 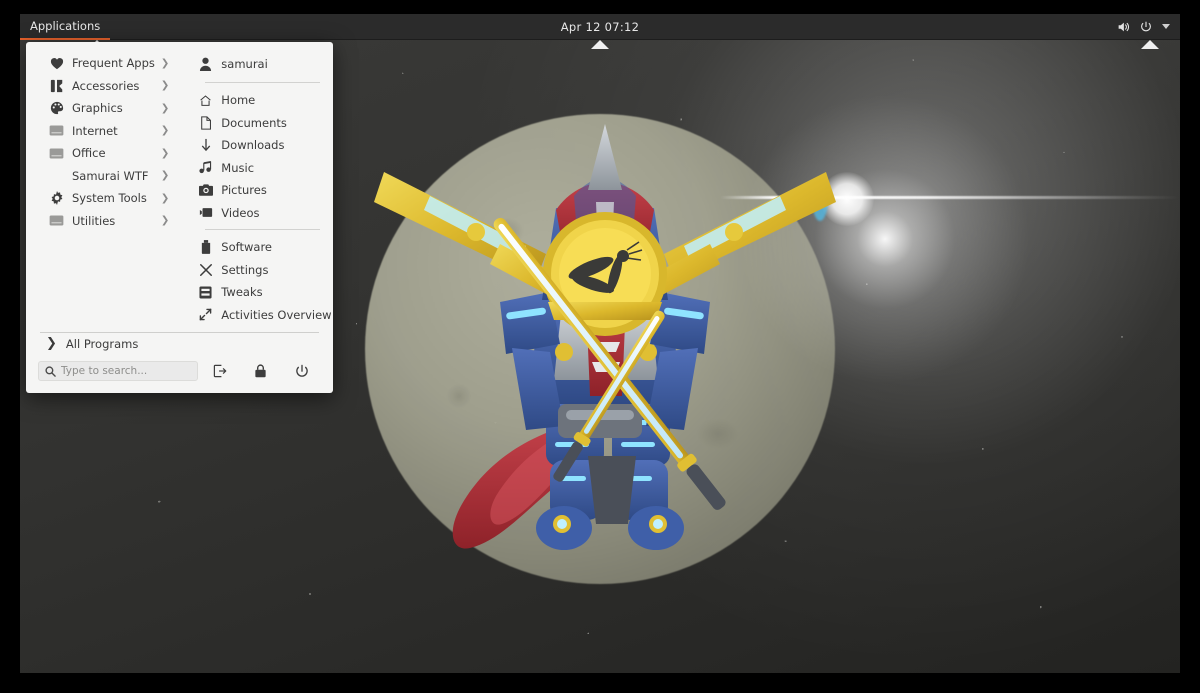 I want to click on system-tray, so click(x=1148, y=27).